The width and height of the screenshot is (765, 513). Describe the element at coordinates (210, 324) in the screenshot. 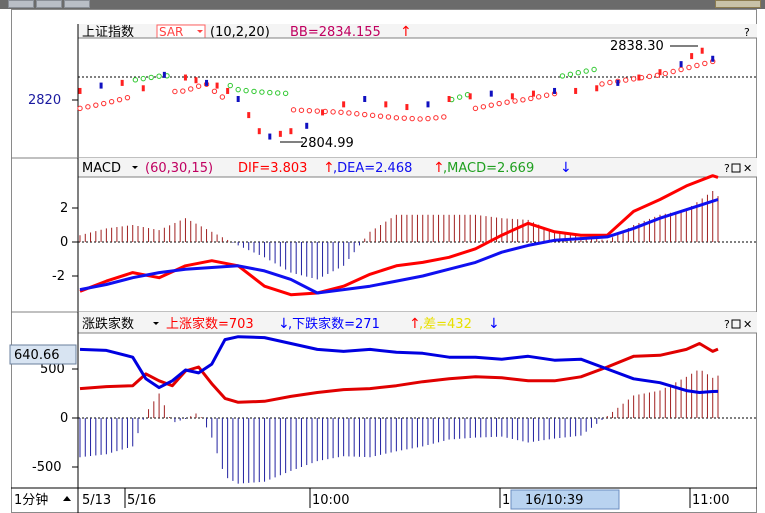

I see `up-count: 上涨家数=703` at that location.